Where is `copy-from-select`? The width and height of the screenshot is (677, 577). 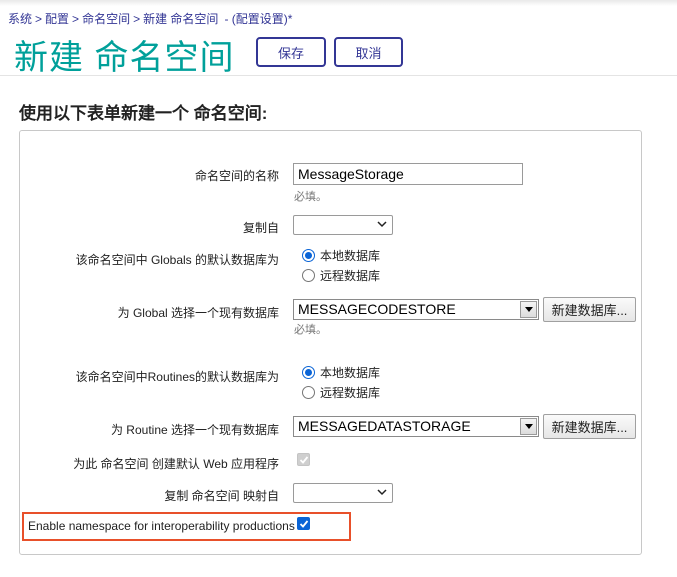
copy-from-select is located at coordinates (343, 225).